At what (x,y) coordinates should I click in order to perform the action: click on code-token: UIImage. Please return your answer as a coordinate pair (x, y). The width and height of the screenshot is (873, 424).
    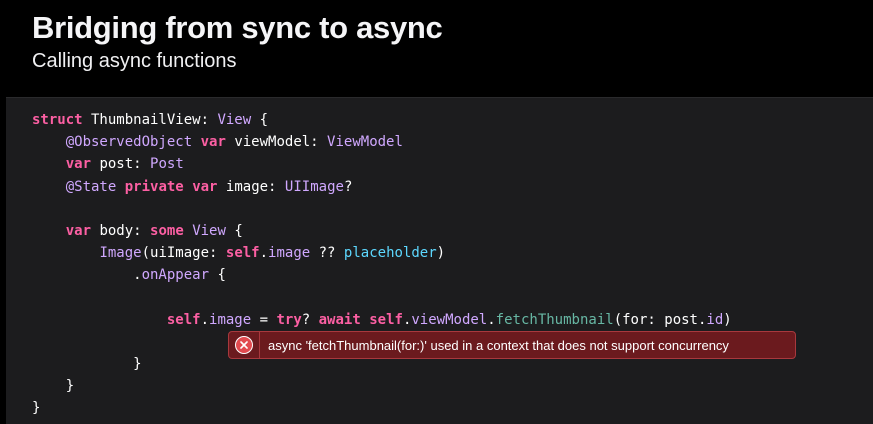
    Looking at the image, I should click on (314, 186).